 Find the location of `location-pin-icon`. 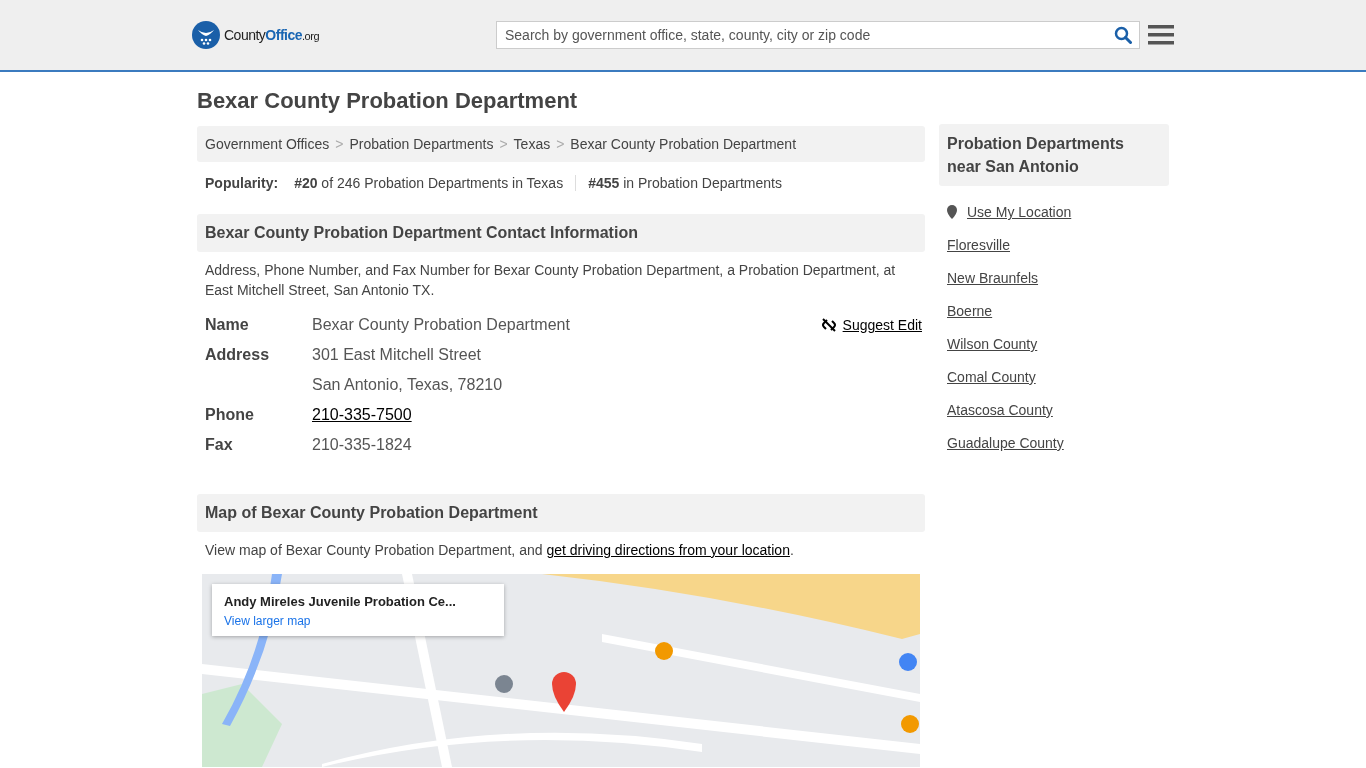

location-pin-icon is located at coordinates (952, 212).